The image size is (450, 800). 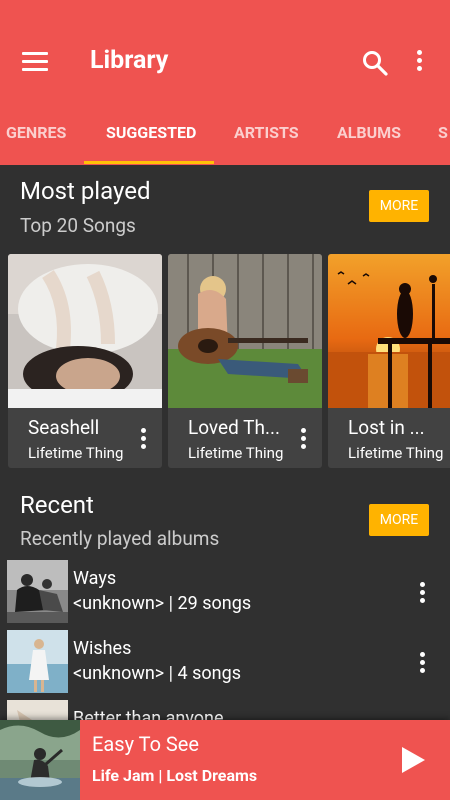 What do you see at coordinates (157, 673) in the screenshot?
I see `album-subtitle: <unknown> | 4 songs` at bounding box center [157, 673].